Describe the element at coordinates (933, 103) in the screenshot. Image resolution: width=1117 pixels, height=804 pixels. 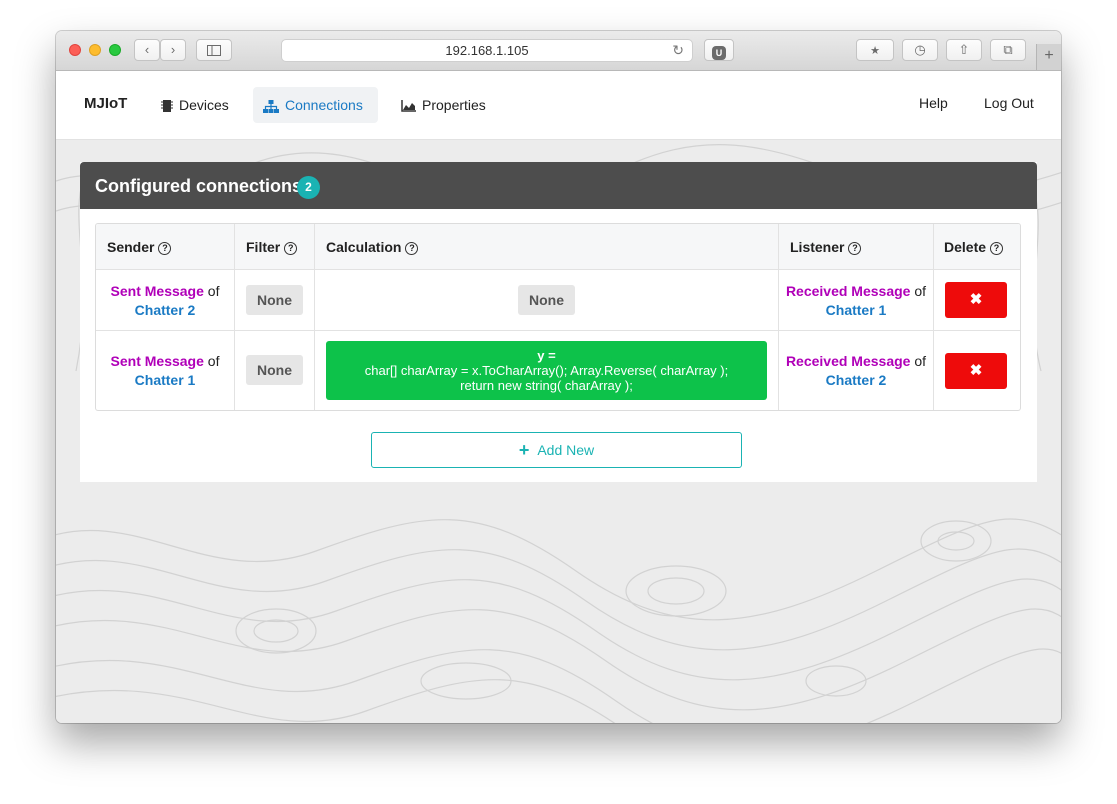
I see `nav-help: Help` at that location.